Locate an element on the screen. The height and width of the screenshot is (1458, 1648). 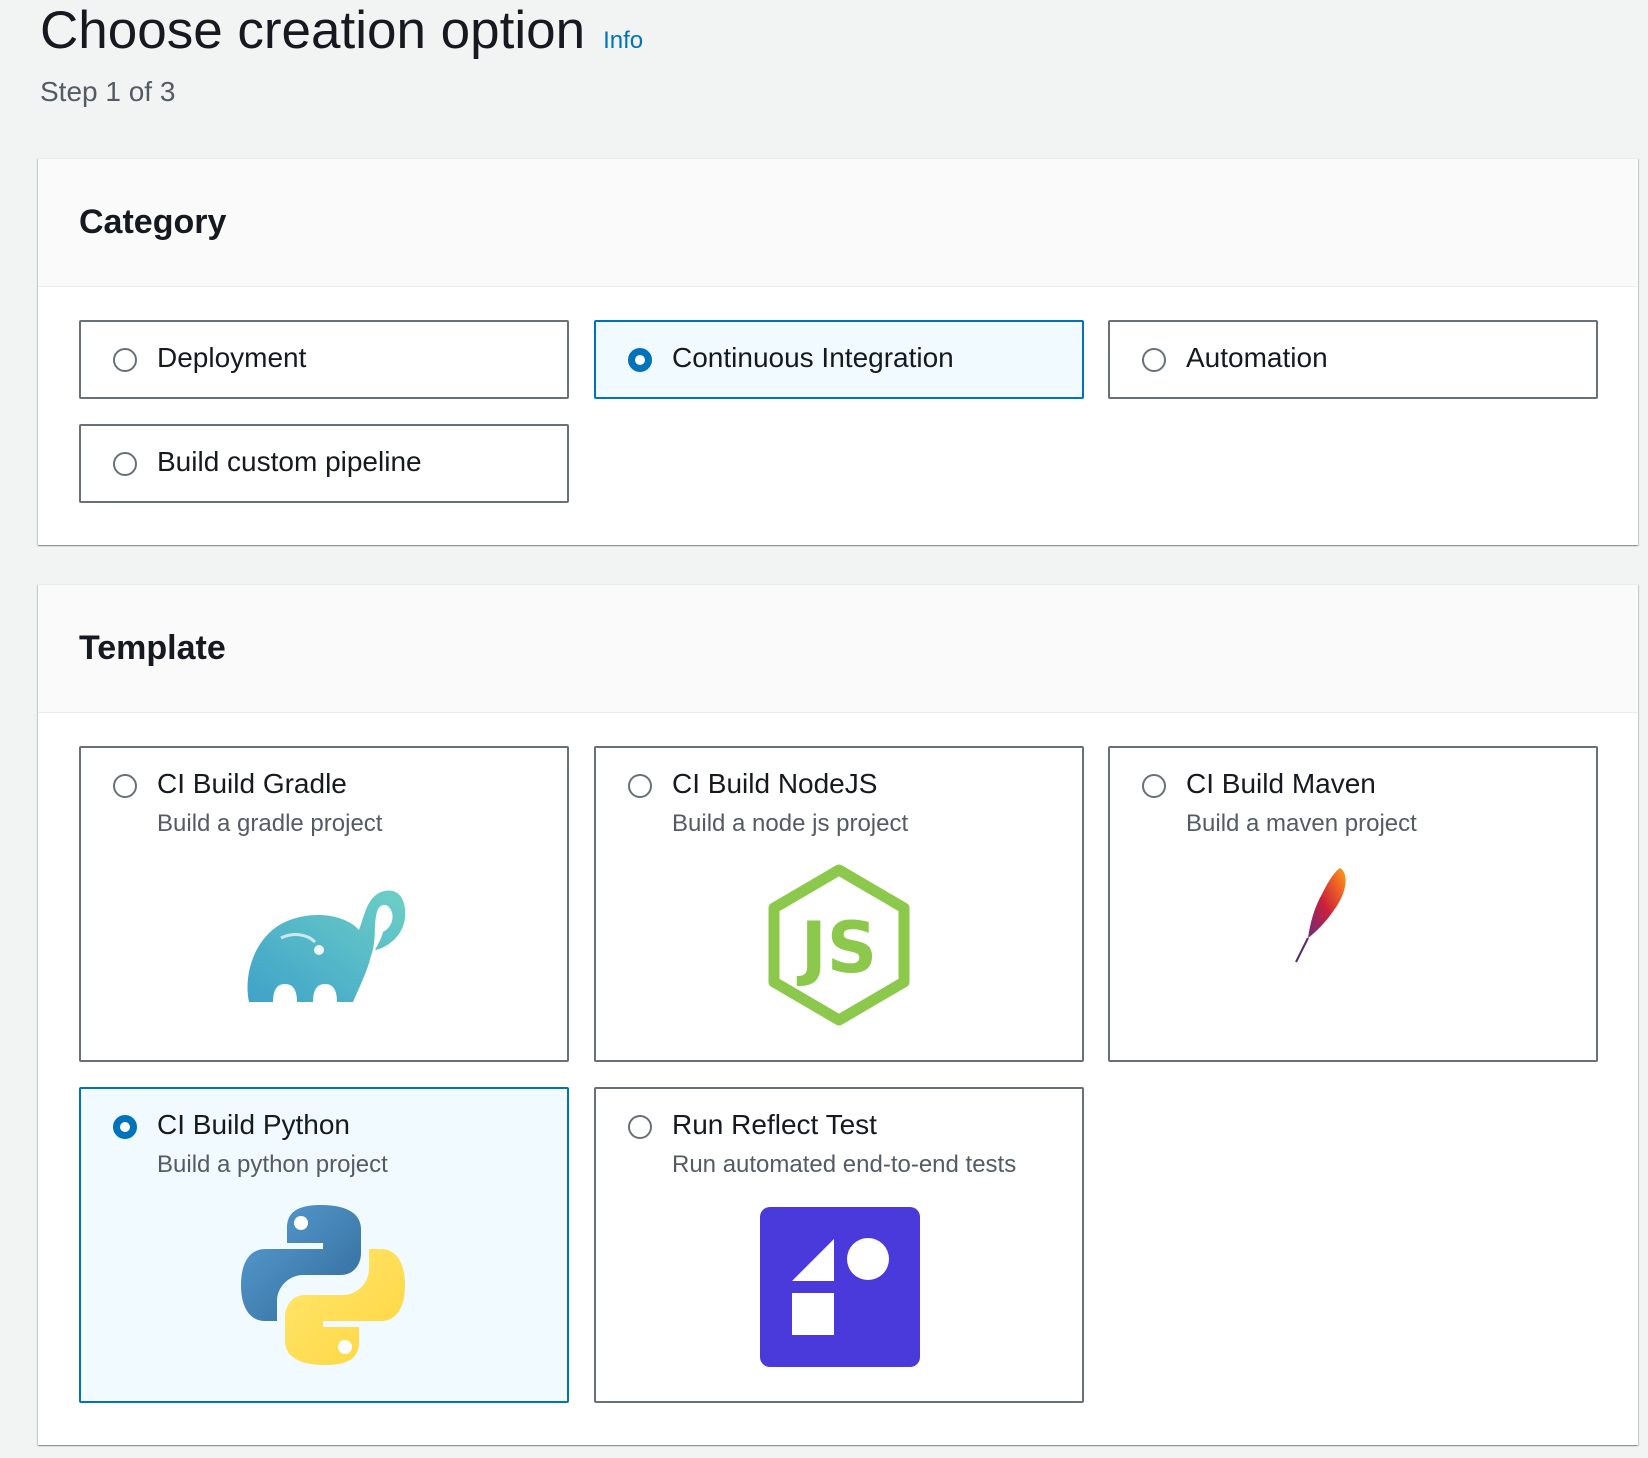
apache-feather-icon is located at coordinates (1320, 915).